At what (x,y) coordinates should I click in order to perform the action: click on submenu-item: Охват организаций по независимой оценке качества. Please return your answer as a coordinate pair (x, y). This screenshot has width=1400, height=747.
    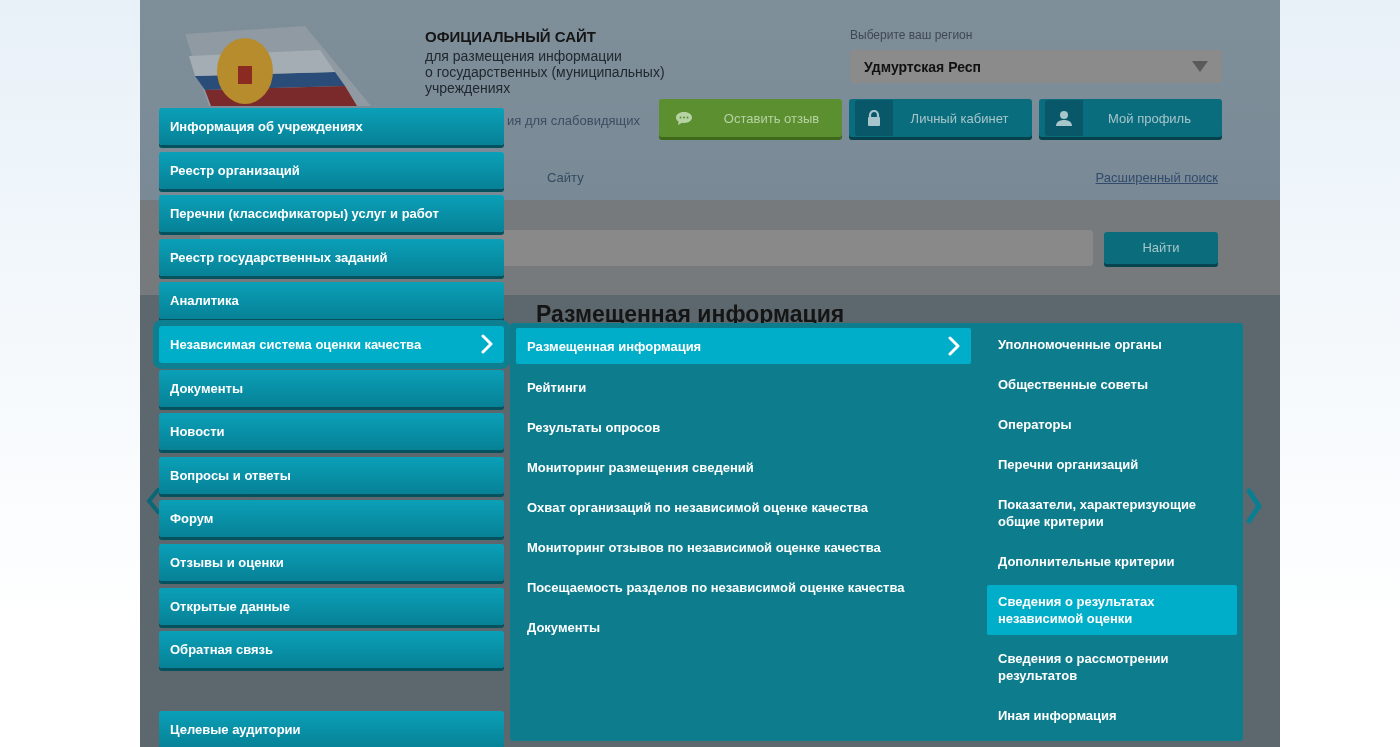
    Looking at the image, I should click on (743, 507).